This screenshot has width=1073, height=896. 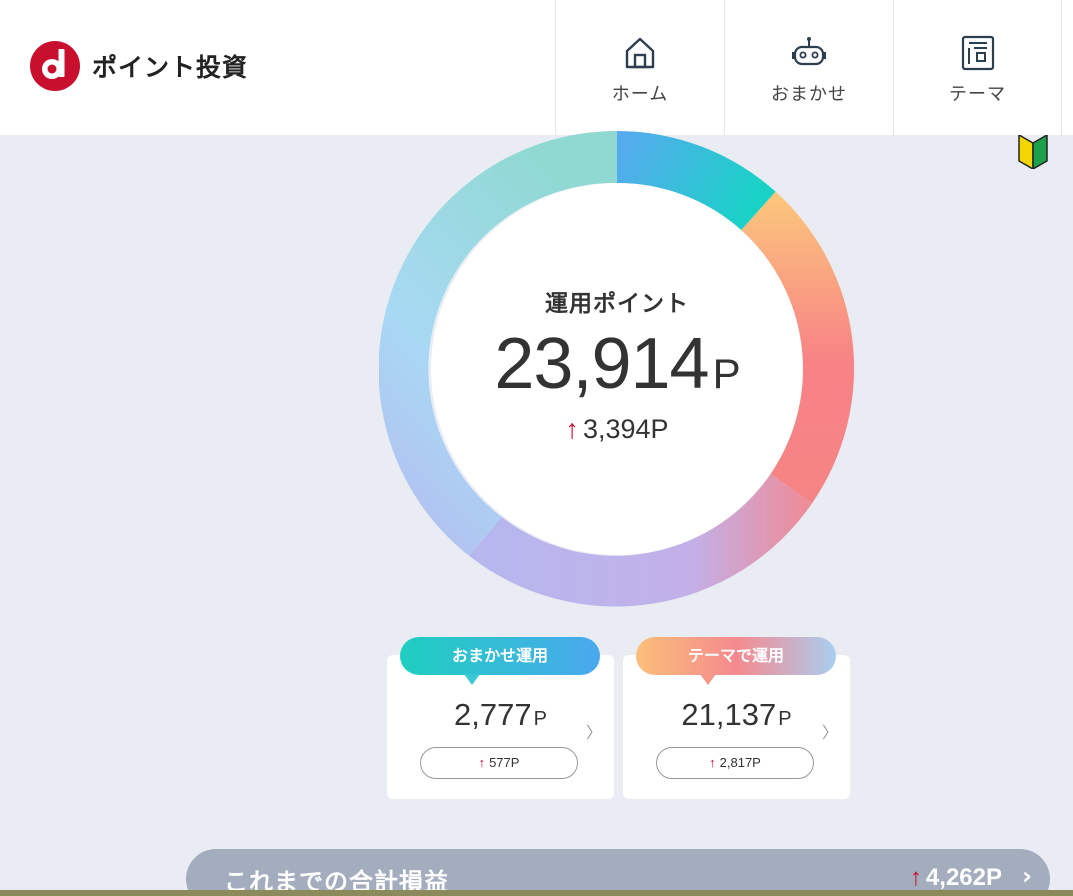 I want to click on summary-value-number: 23,914, so click(x=601, y=364).